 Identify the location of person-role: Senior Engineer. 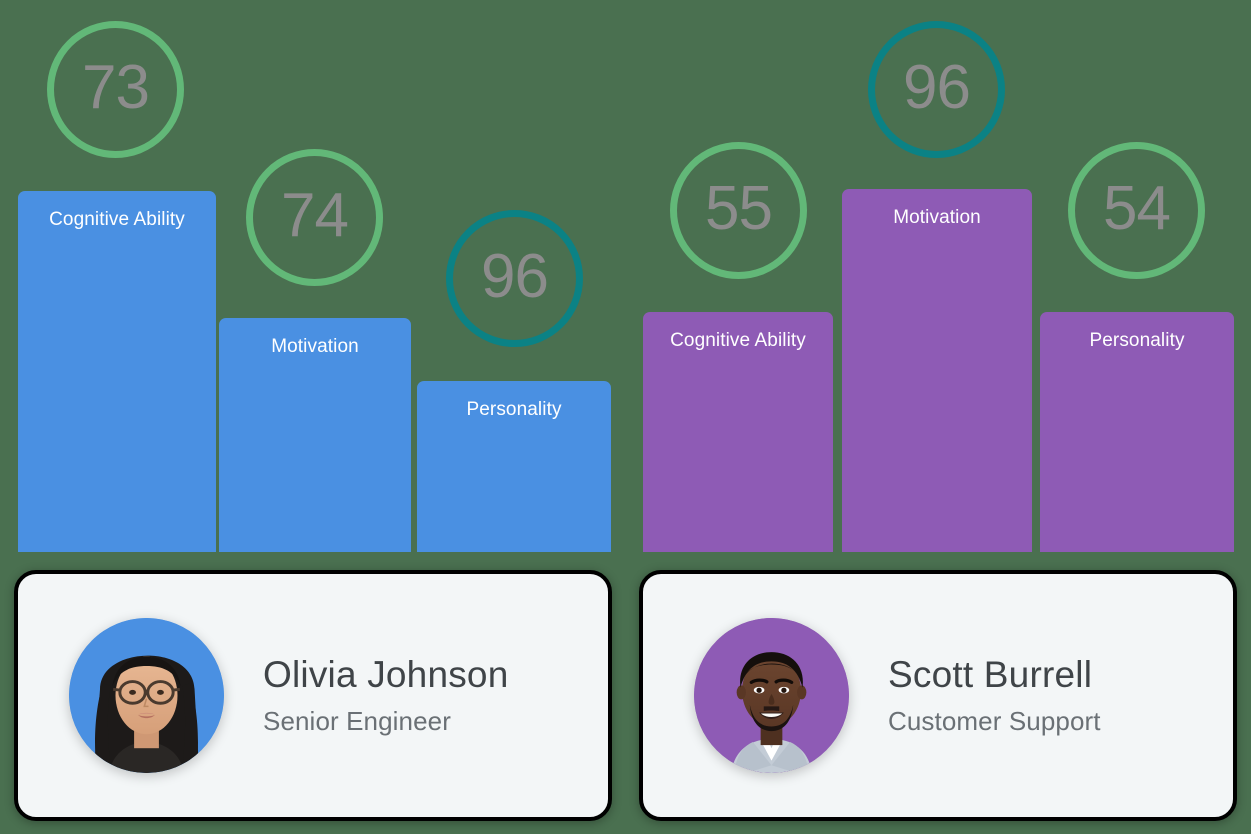
(357, 720).